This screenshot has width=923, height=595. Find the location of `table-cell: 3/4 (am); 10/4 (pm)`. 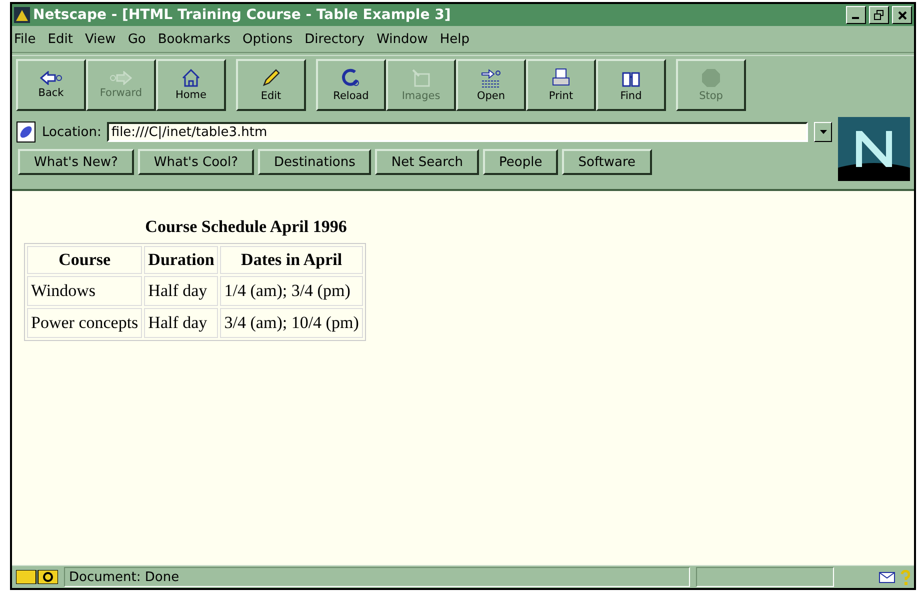

table-cell: 3/4 (am); 10/4 (pm) is located at coordinates (291, 323).